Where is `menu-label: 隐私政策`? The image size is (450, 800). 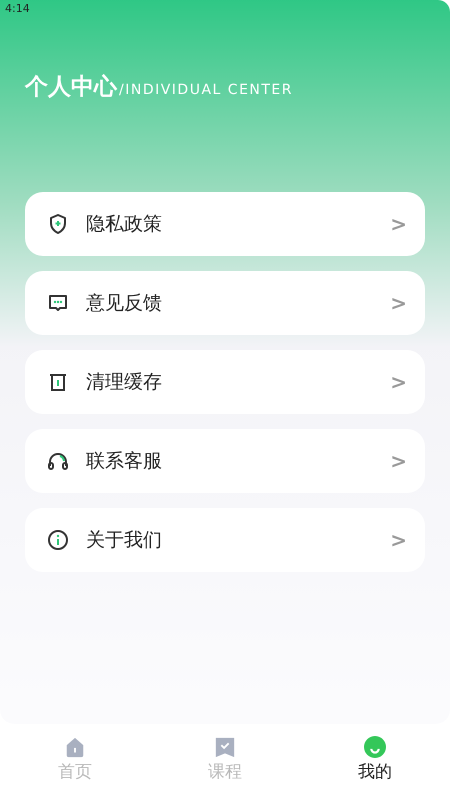
menu-label: 隐私政策 is located at coordinates (124, 224).